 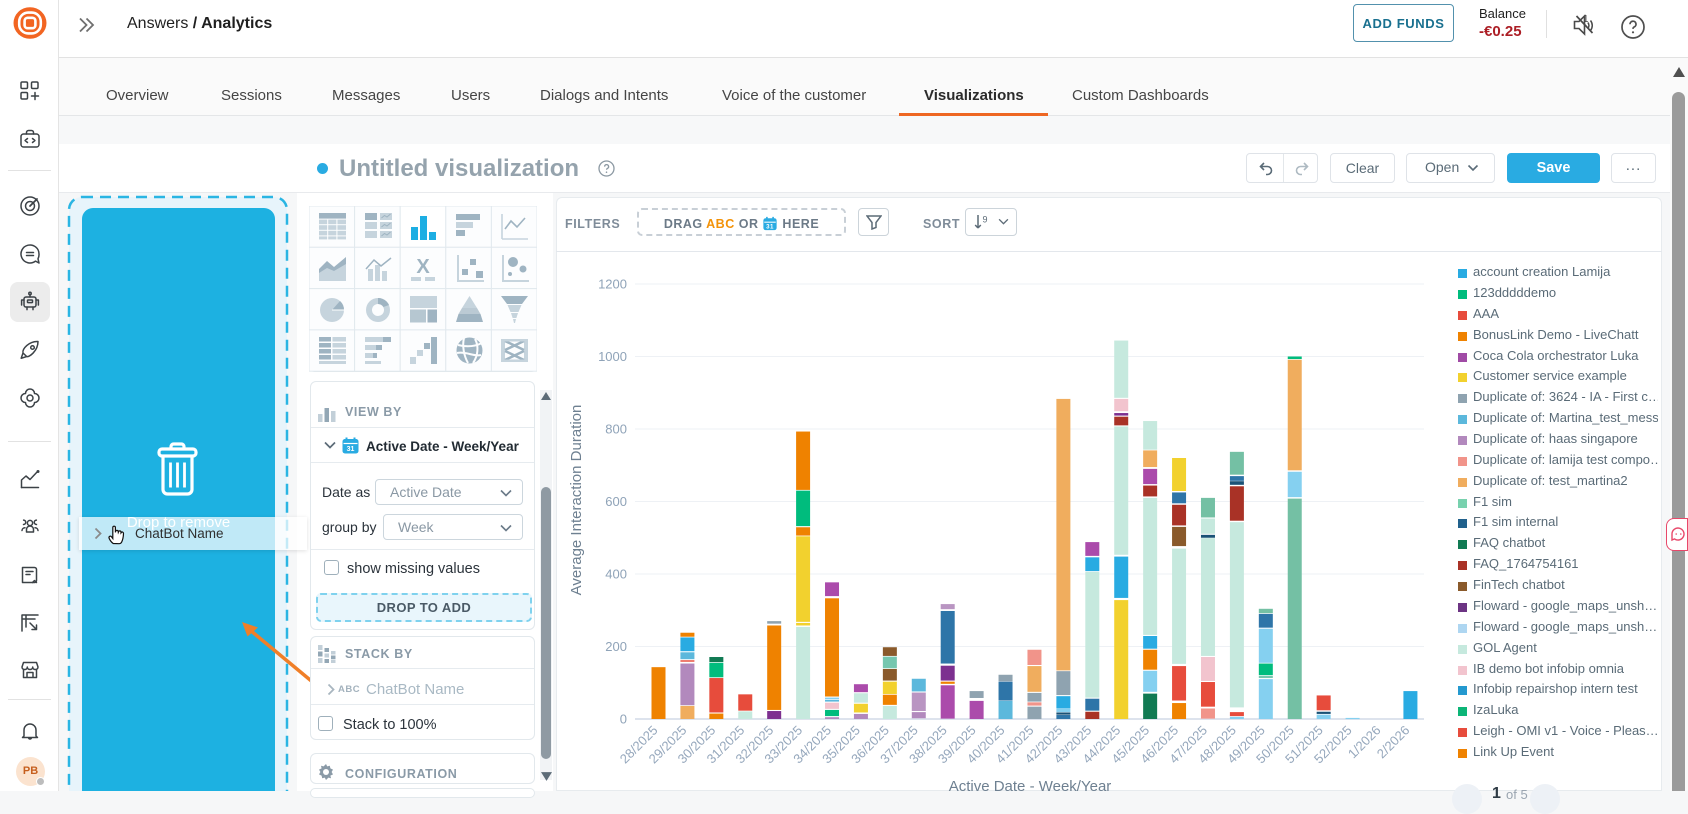 What do you see at coordinates (1030, 784) in the screenshot?
I see `svg-text: Active Date - Week/Year` at bounding box center [1030, 784].